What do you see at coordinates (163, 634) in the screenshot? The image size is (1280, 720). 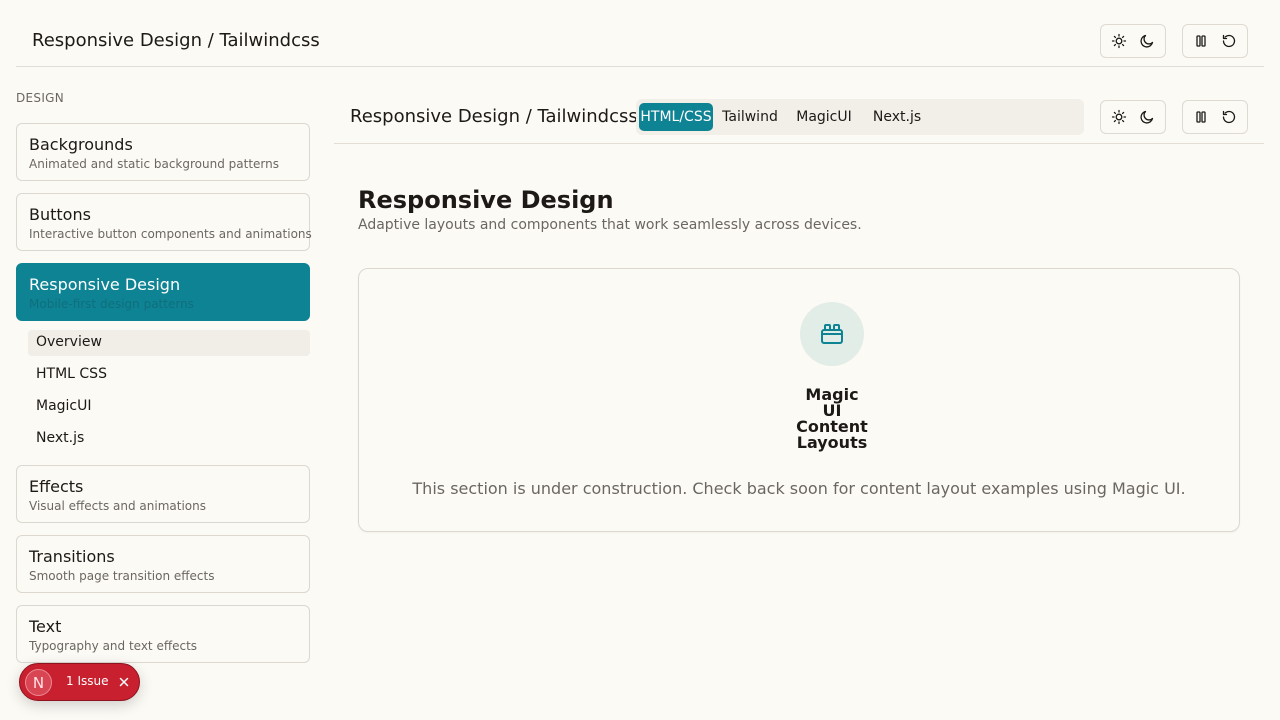 I see `sidebar-card-text: Text Typography and text effects` at bounding box center [163, 634].